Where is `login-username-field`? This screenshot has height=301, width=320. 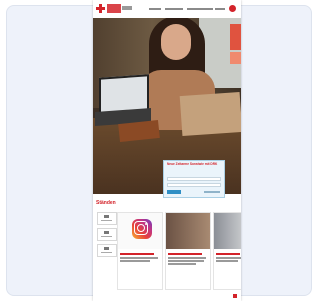
login-username-field is located at coordinates (194, 179).